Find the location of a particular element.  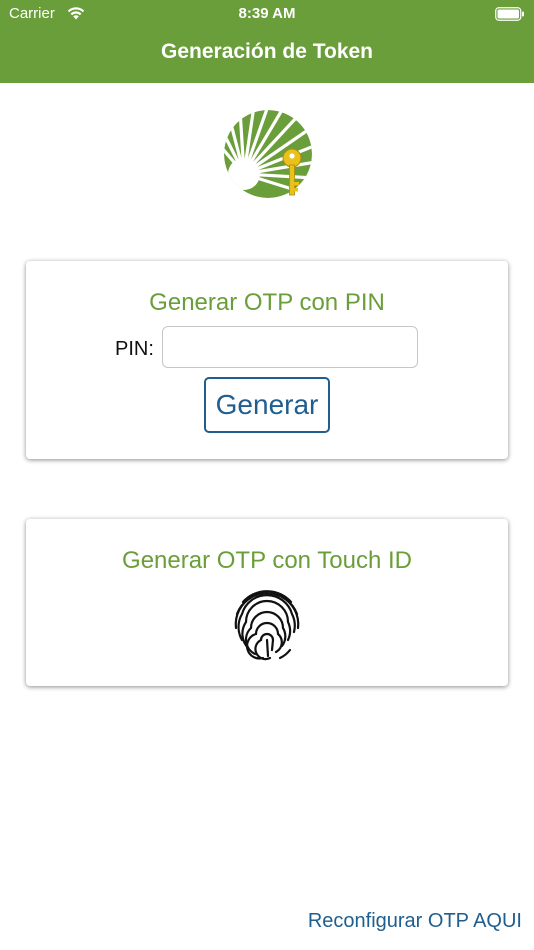

generate-button: Generar is located at coordinates (267, 405).